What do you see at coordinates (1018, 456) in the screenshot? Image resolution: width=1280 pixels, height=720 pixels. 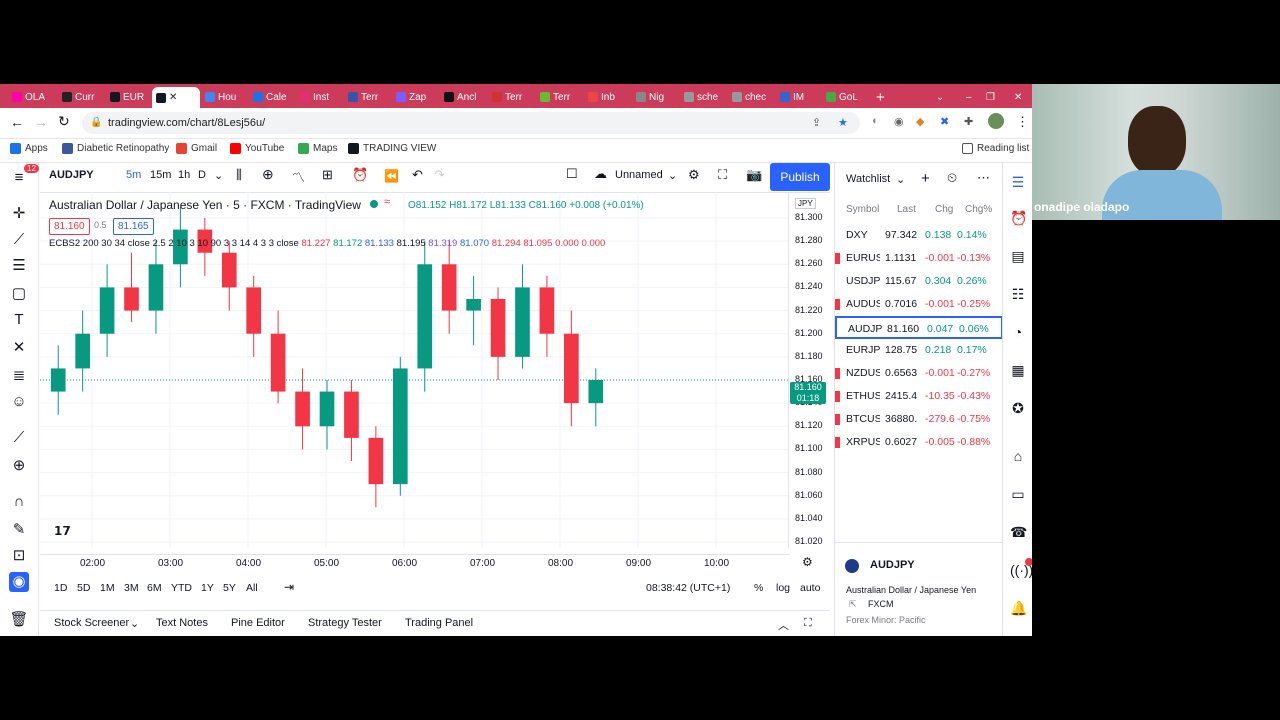 I see `streams-icon: ⌂` at bounding box center [1018, 456].